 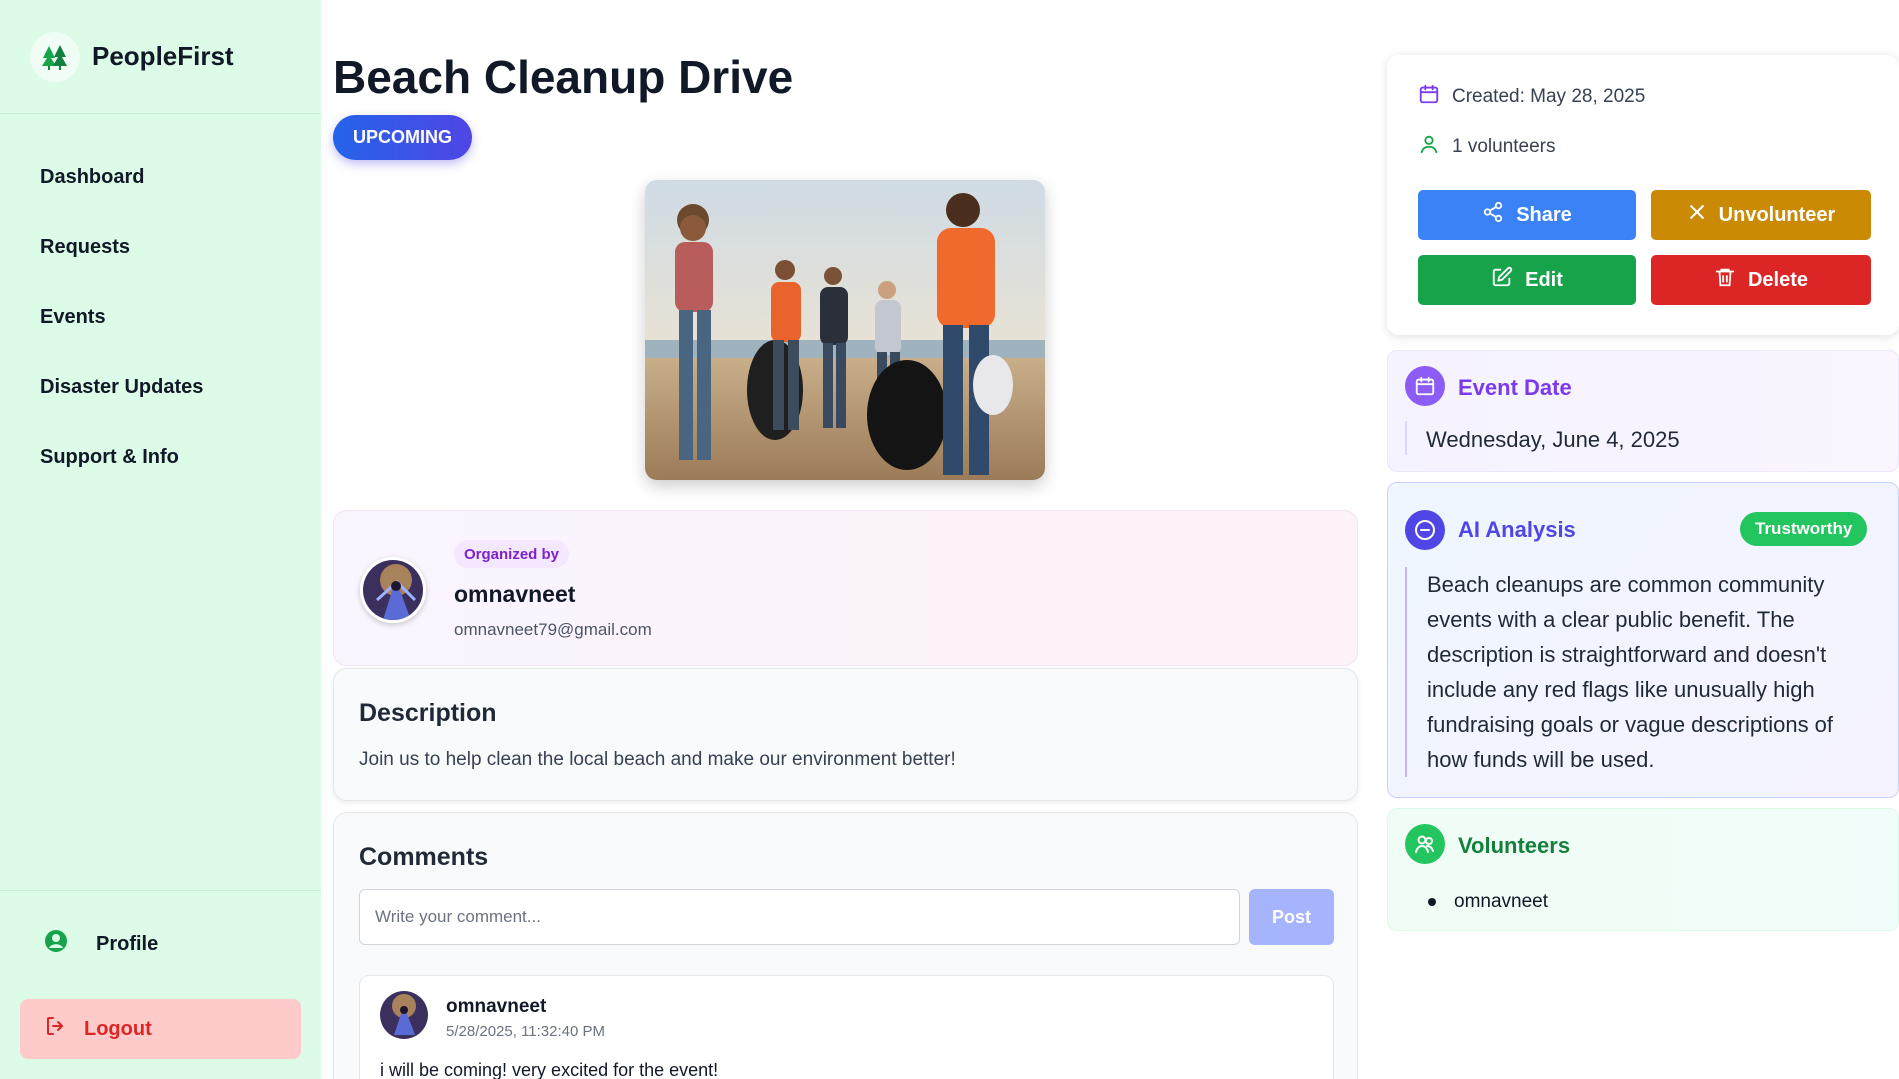 I want to click on users-icon, so click(x=1425, y=844).